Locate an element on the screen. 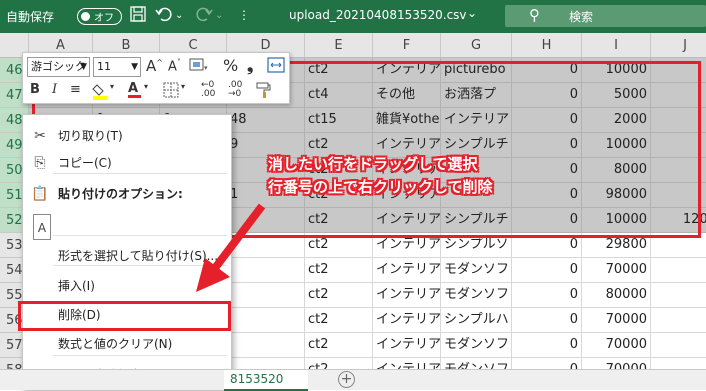 The image size is (706, 391). cell-f58: インテリア is located at coordinates (407, 363).